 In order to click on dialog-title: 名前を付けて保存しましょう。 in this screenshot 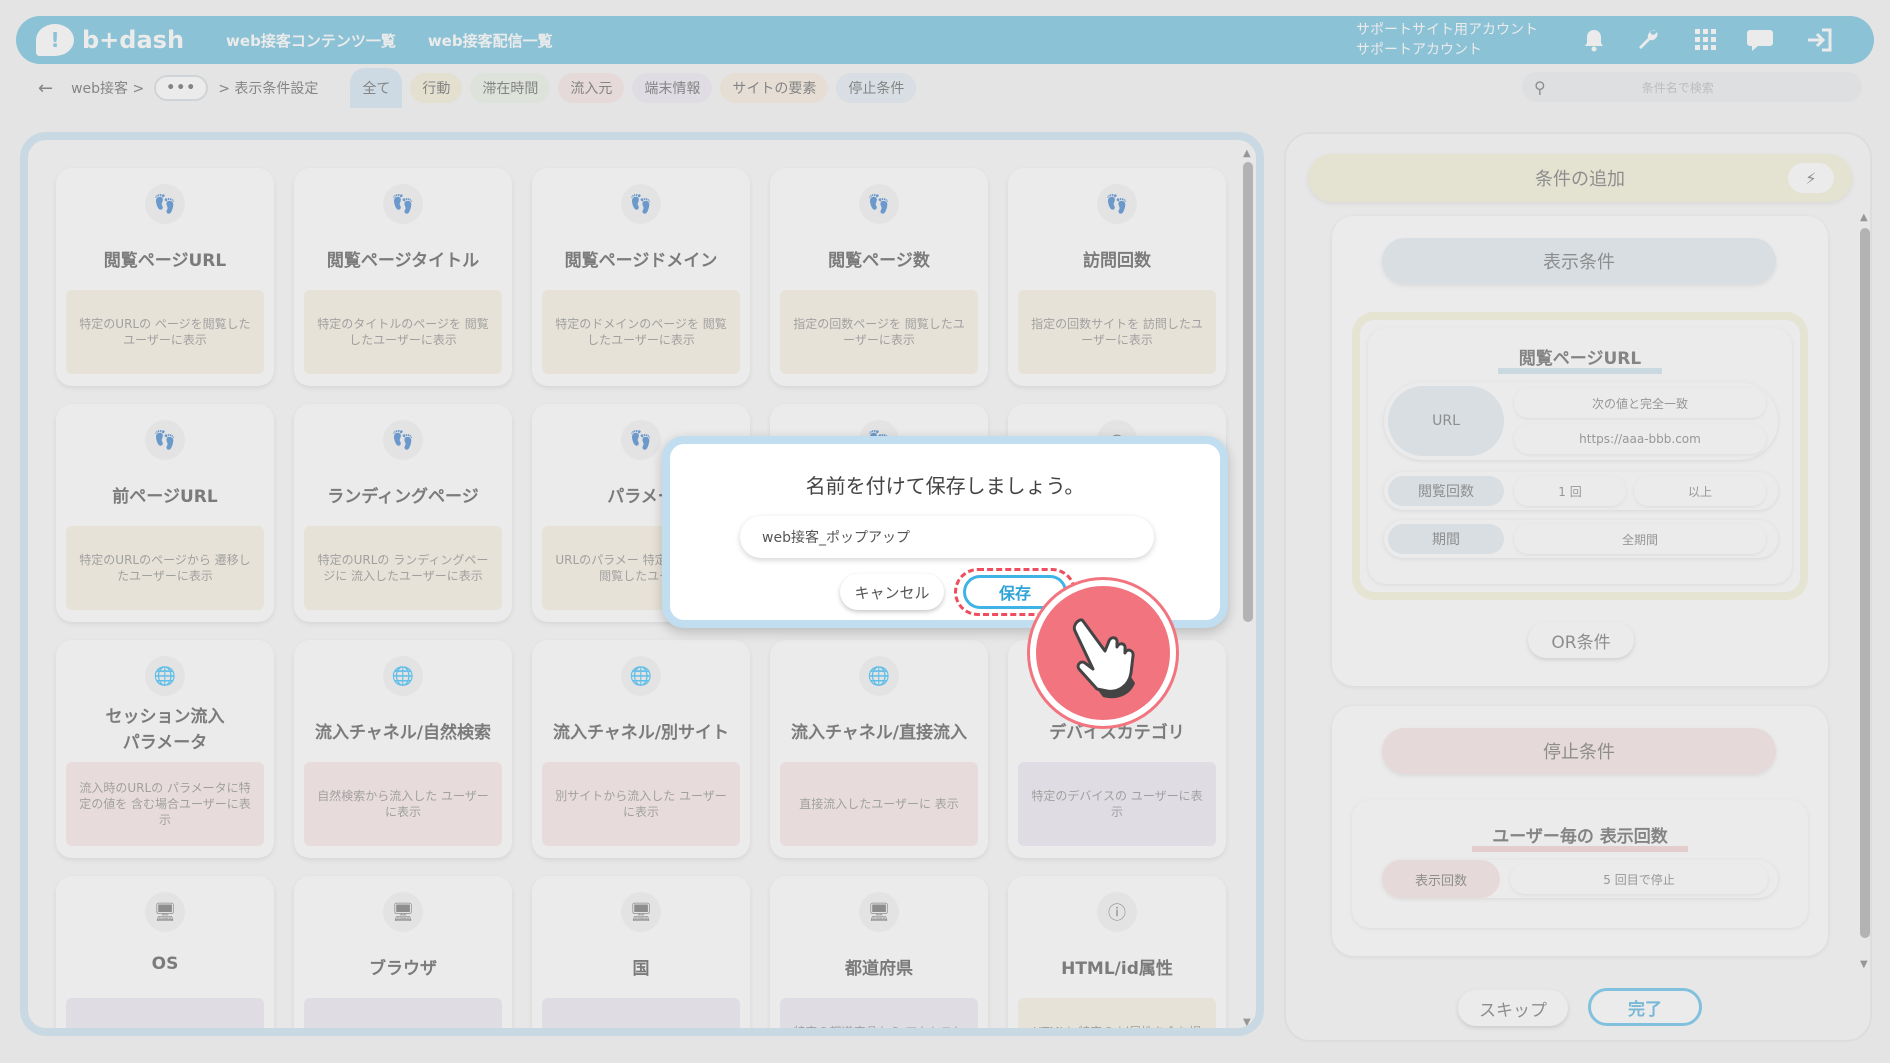, I will do `click(945, 486)`.